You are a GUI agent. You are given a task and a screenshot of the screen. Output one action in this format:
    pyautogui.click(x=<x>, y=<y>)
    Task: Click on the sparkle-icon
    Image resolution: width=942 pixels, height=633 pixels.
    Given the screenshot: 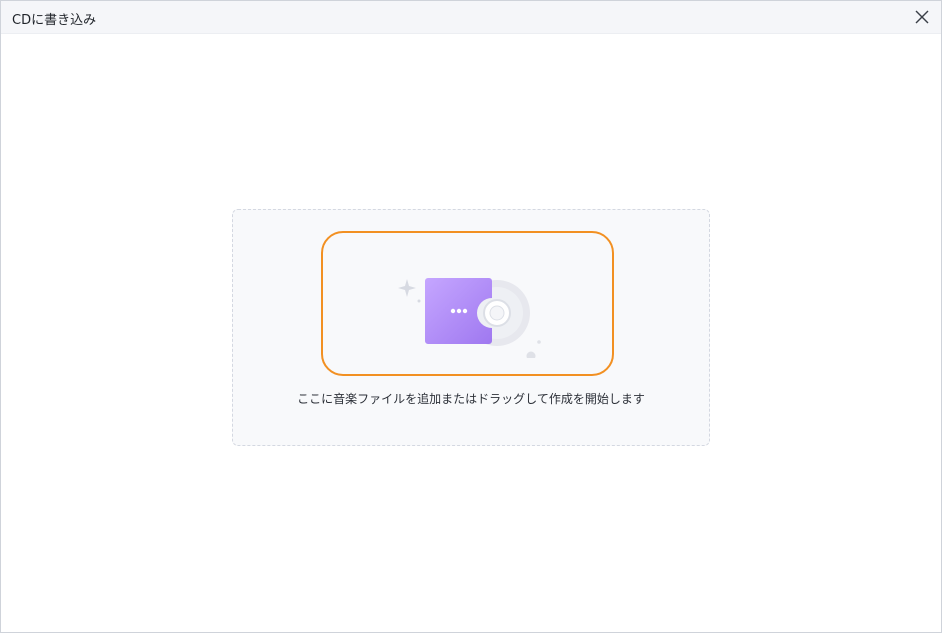 What is the action you would take?
    pyautogui.click(x=407, y=288)
    